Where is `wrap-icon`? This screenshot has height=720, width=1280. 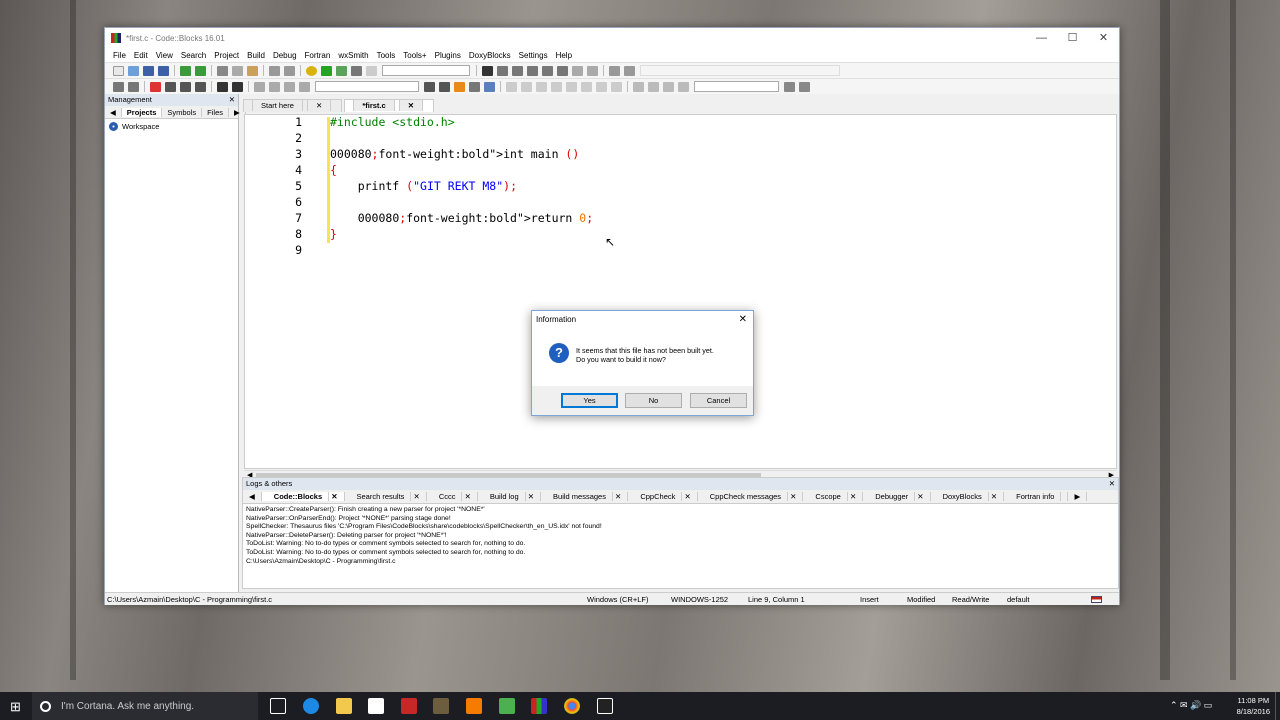 wrap-icon is located at coordinates (601, 86).